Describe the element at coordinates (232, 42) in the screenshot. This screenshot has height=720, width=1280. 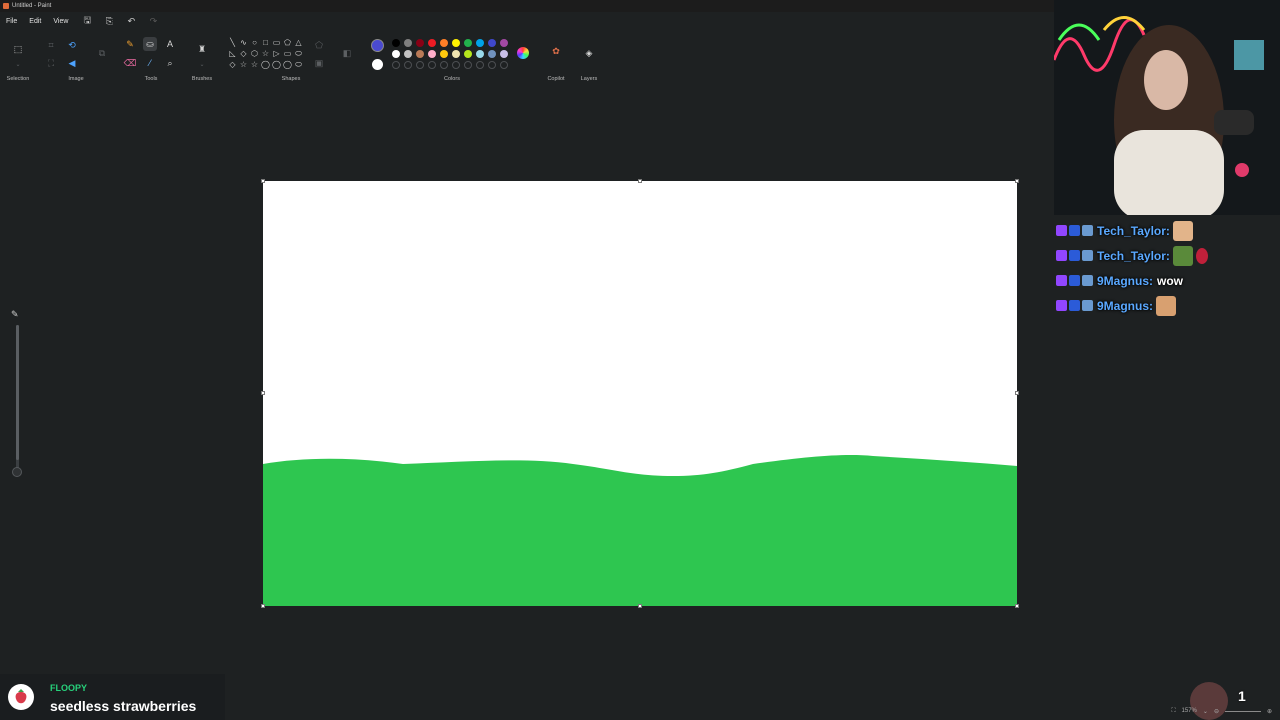
I see `shape-0-icon: ╲` at that location.